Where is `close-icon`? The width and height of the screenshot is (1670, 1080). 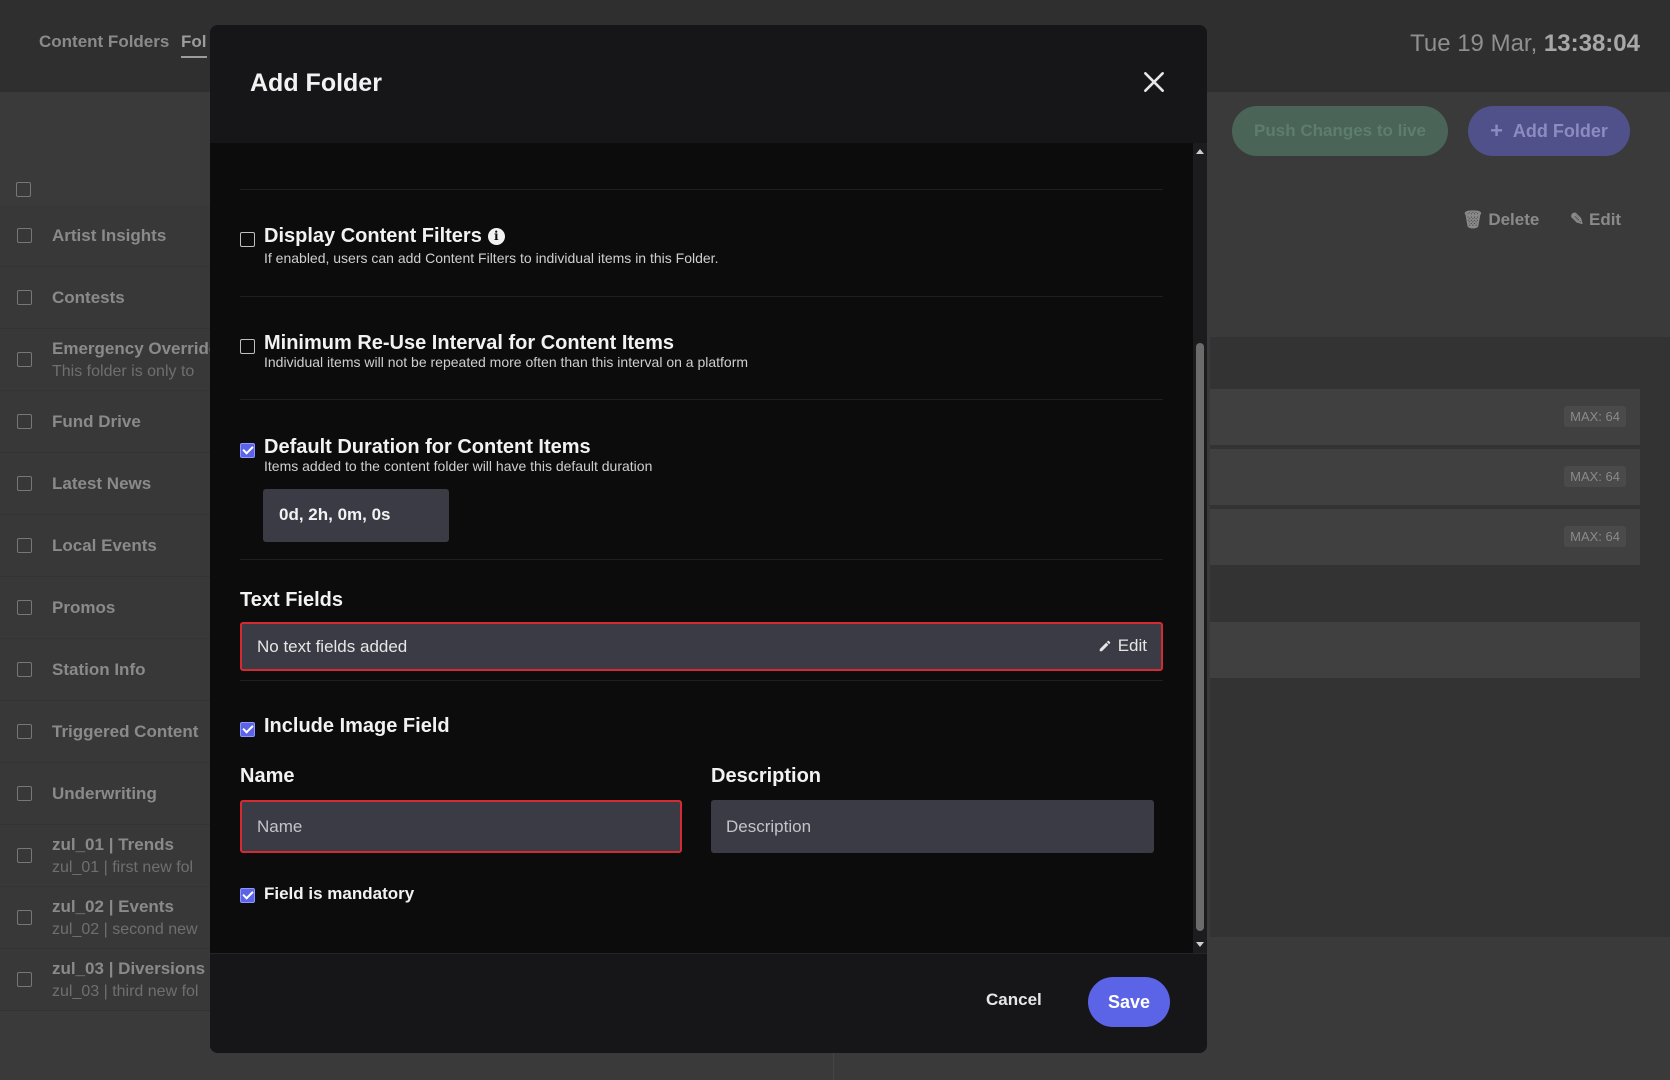
close-icon is located at coordinates (1154, 82).